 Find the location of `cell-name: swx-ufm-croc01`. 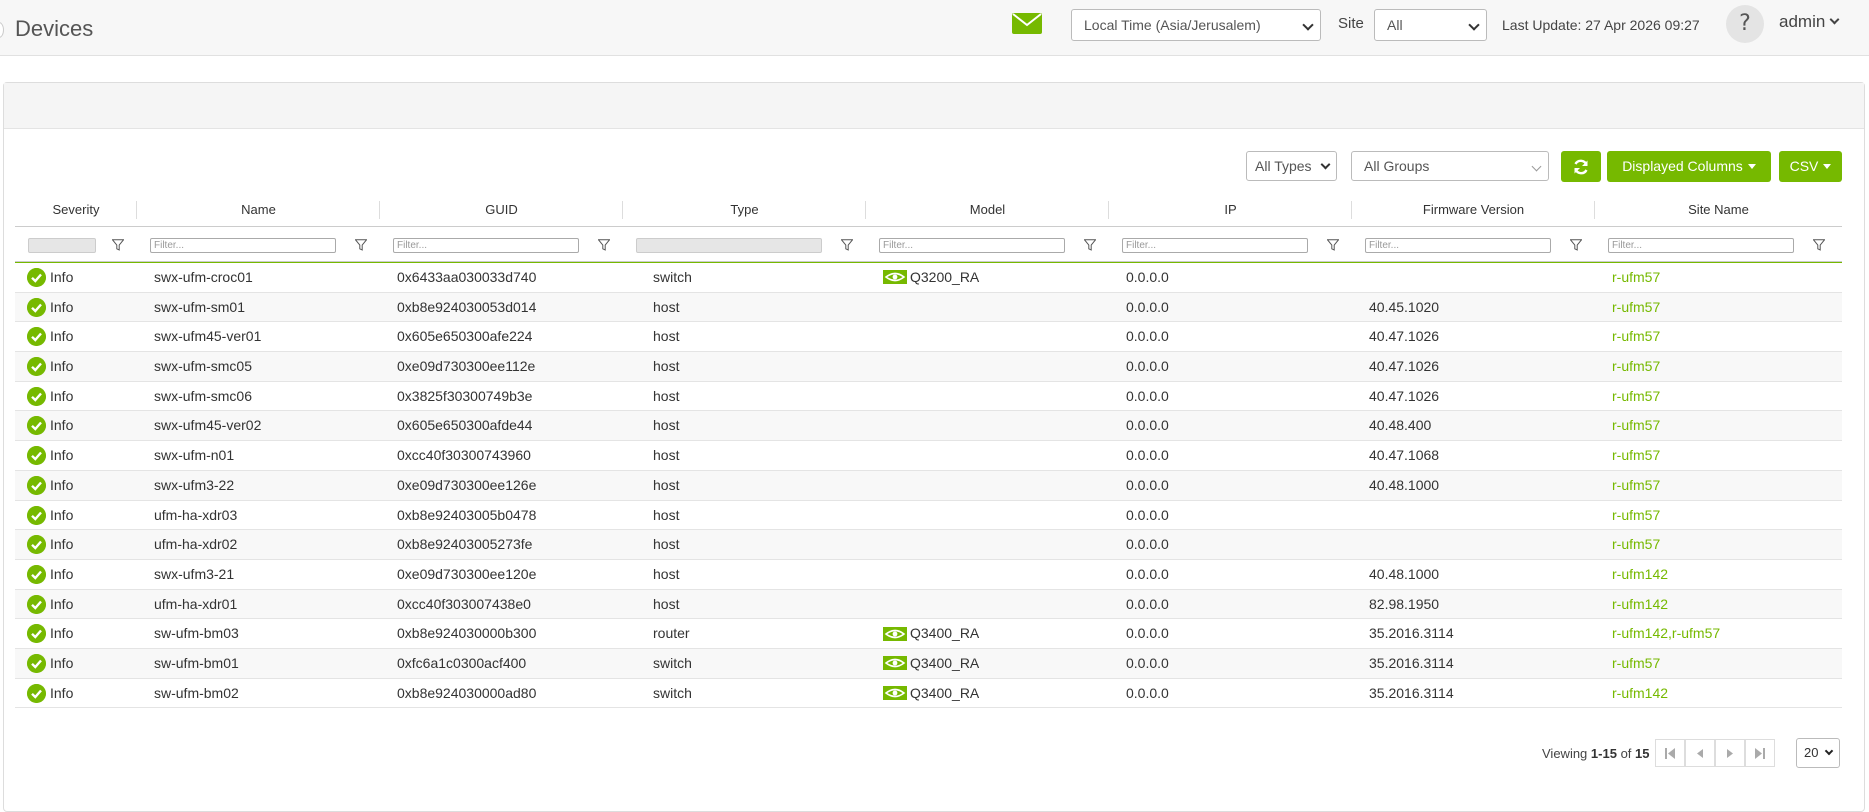

cell-name: swx-ufm-croc01 is located at coordinates (203, 277).